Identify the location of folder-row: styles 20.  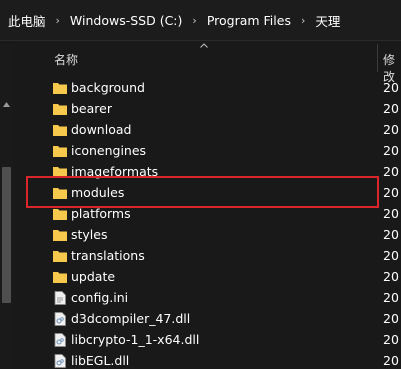
(224, 234).